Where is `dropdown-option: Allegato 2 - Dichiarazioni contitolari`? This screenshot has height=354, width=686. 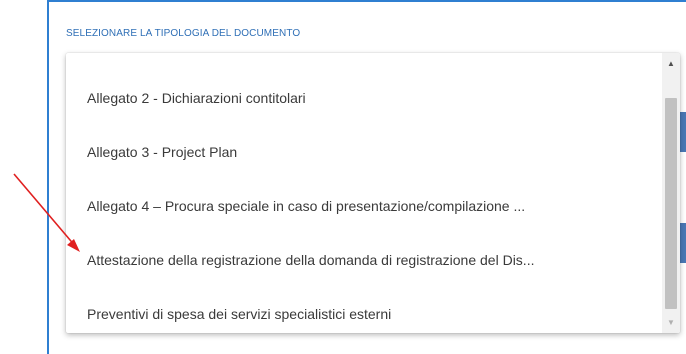 dropdown-option: Allegato 2 - Dichiarazioni contitolari is located at coordinates (361, 98).